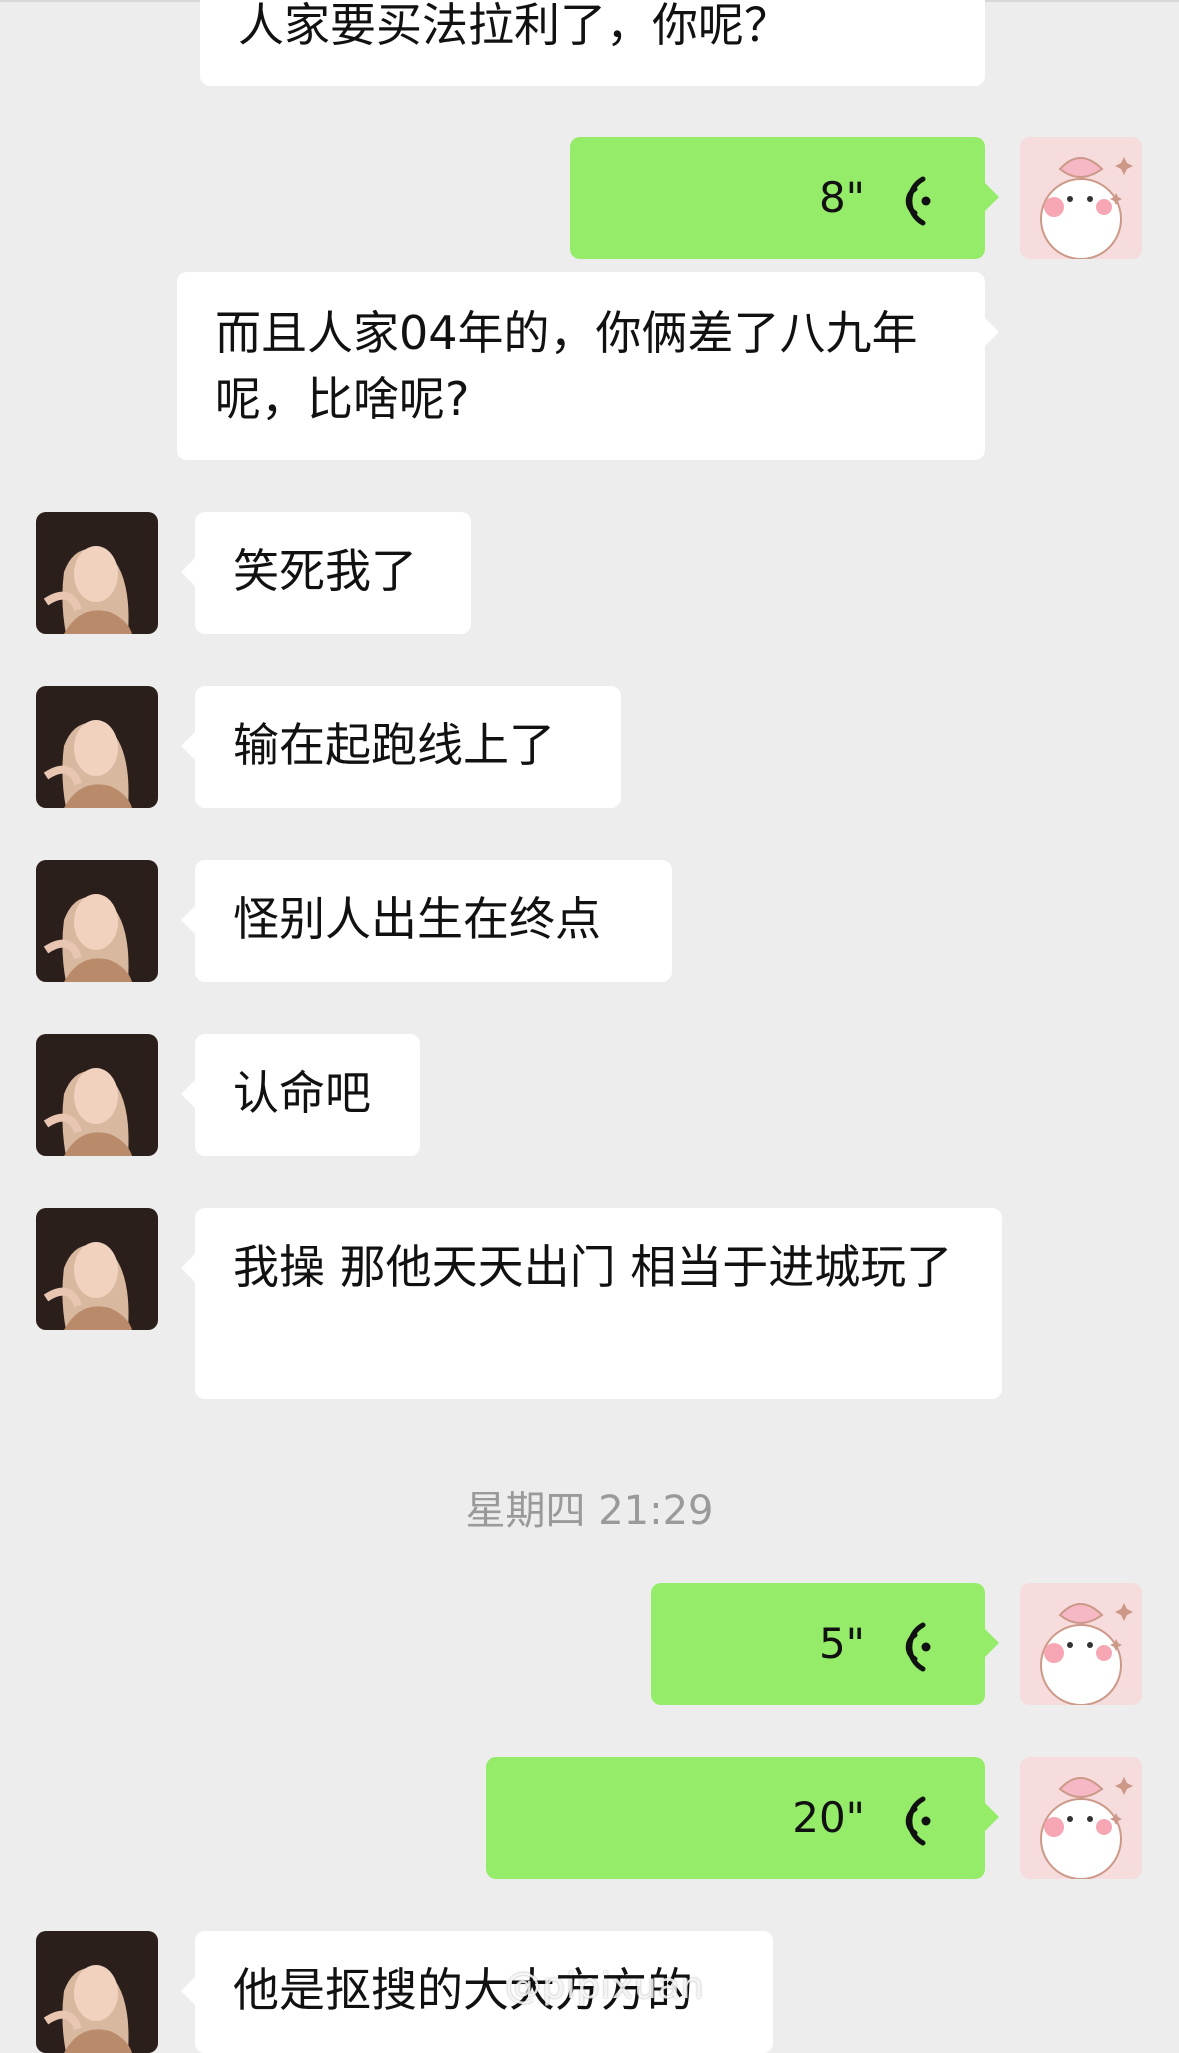  Describe the element at coordinates (394, 745) in the screenshot. I see `message-text: 输在起跑线上了` at that location.